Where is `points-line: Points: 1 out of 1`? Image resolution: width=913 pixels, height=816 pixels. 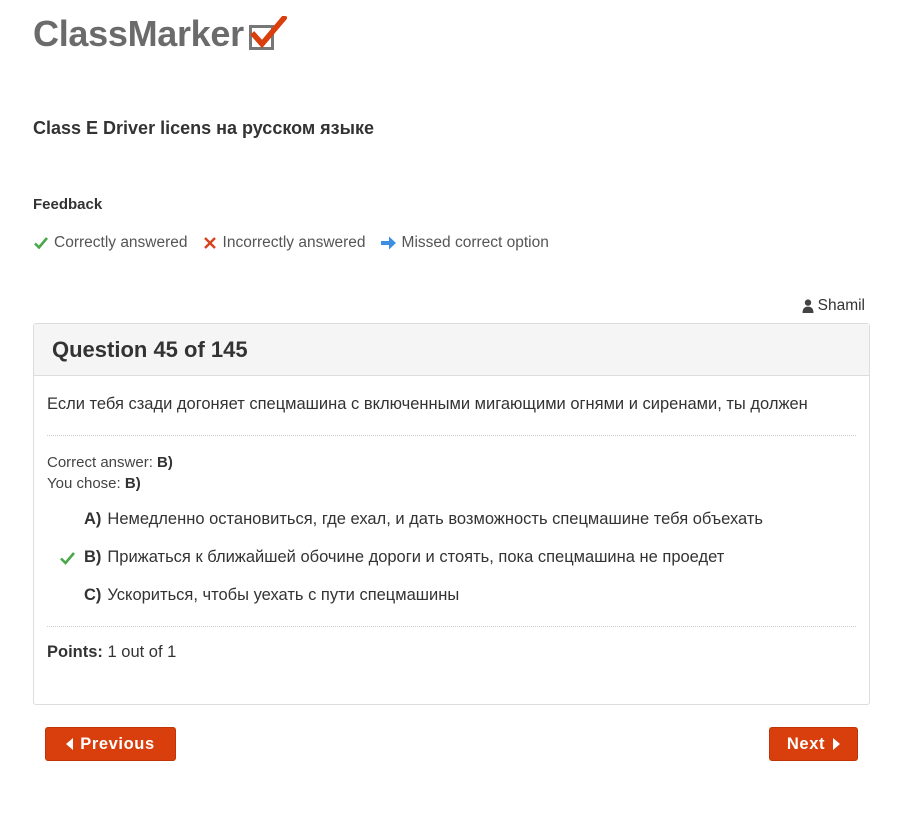 points-line: Points: 1 out of 1 is located at coordinates (451, 652).